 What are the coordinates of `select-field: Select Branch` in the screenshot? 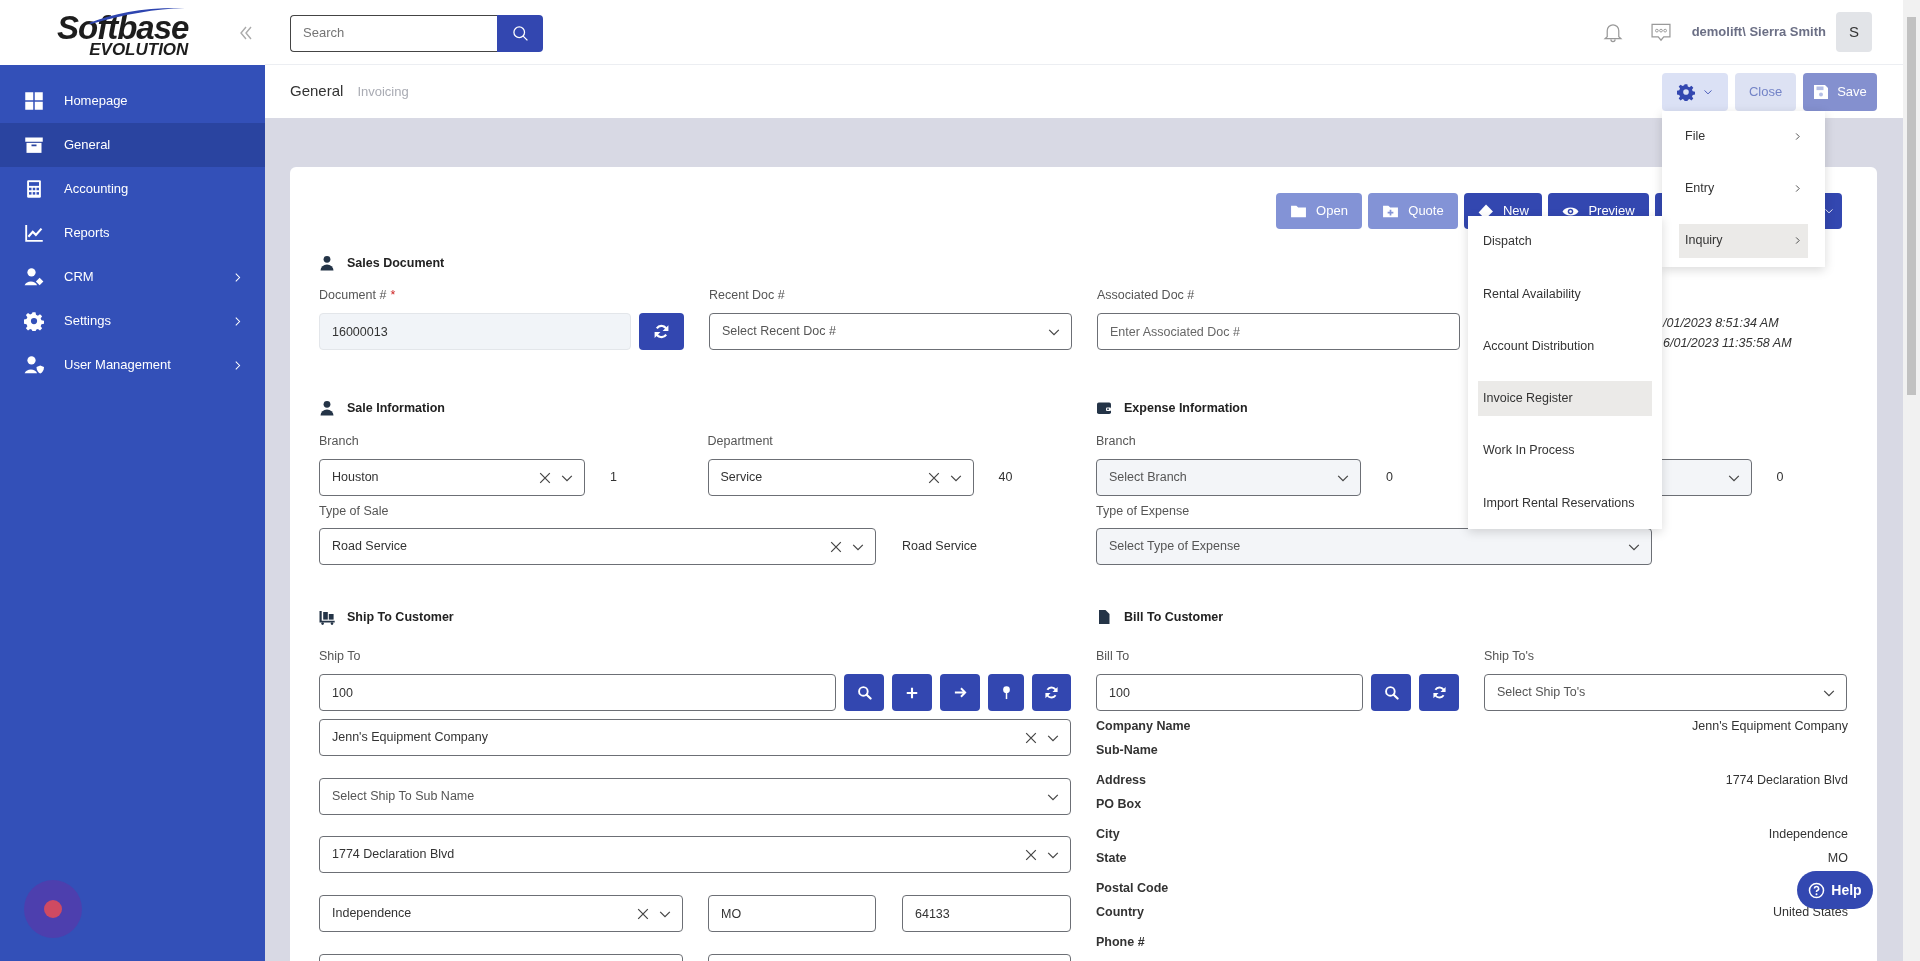 It's located at (1228, 477).